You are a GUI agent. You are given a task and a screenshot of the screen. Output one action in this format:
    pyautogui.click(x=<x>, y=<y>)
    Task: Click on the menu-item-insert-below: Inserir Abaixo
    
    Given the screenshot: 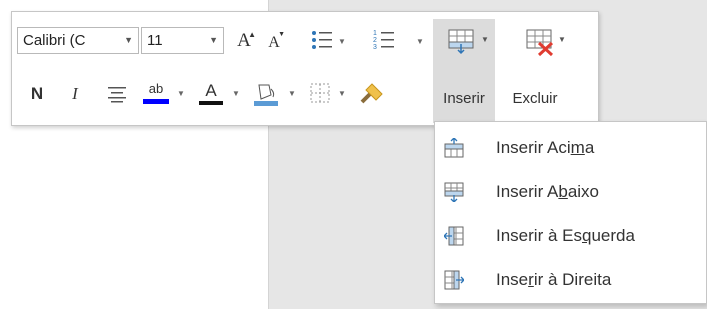 What is the action you would take?
    pyautogui.click(x=570, y=192)
    